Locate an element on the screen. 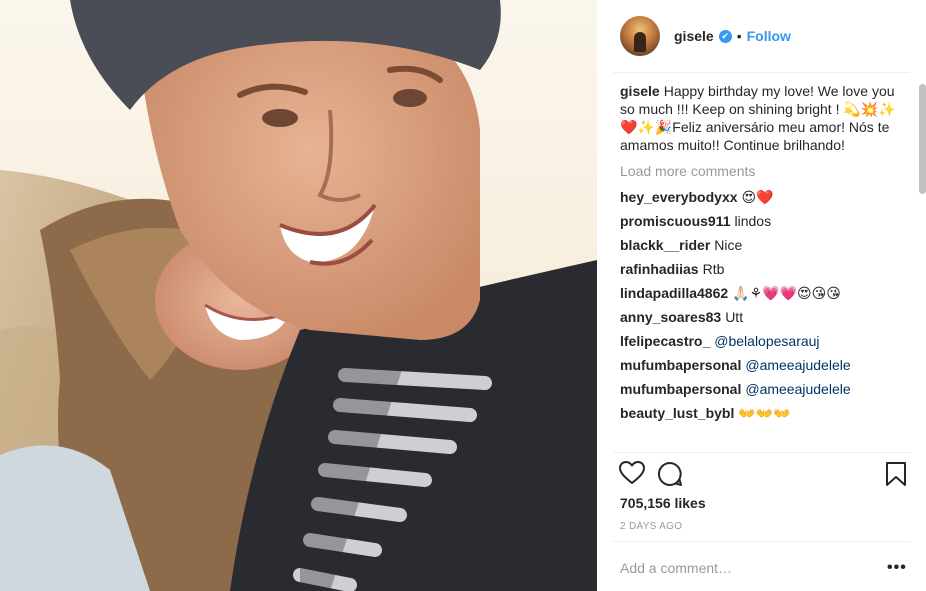 The image size is (926, 591). comments-scrollbar is located at coordinates (922, 139).